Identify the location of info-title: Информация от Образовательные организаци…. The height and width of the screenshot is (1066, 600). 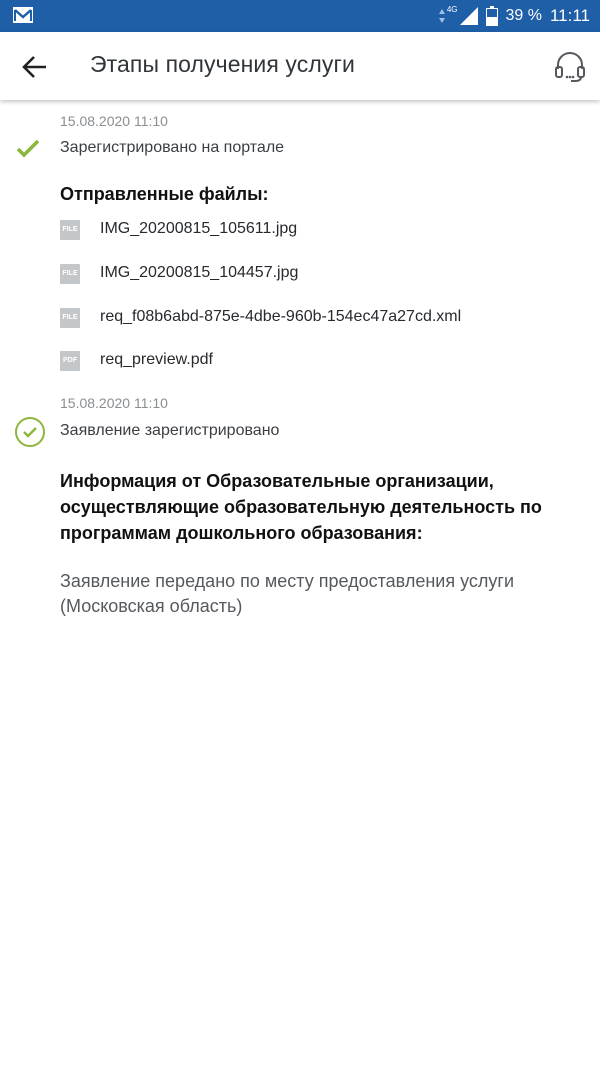
(301, 507).